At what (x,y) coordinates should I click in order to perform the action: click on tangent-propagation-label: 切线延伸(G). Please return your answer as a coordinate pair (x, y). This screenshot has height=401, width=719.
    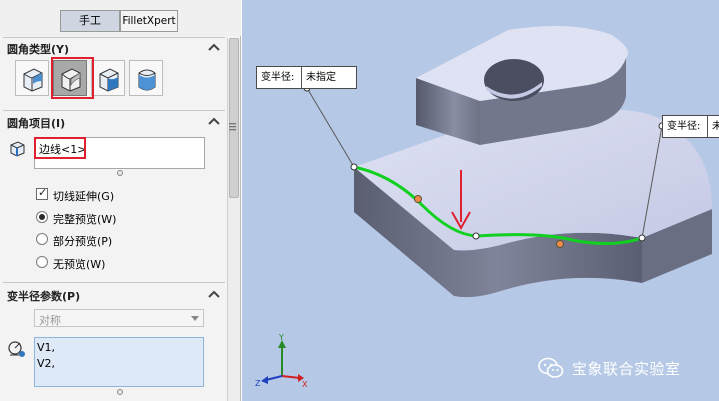
    Looking at the image, I should click on (84, 196).